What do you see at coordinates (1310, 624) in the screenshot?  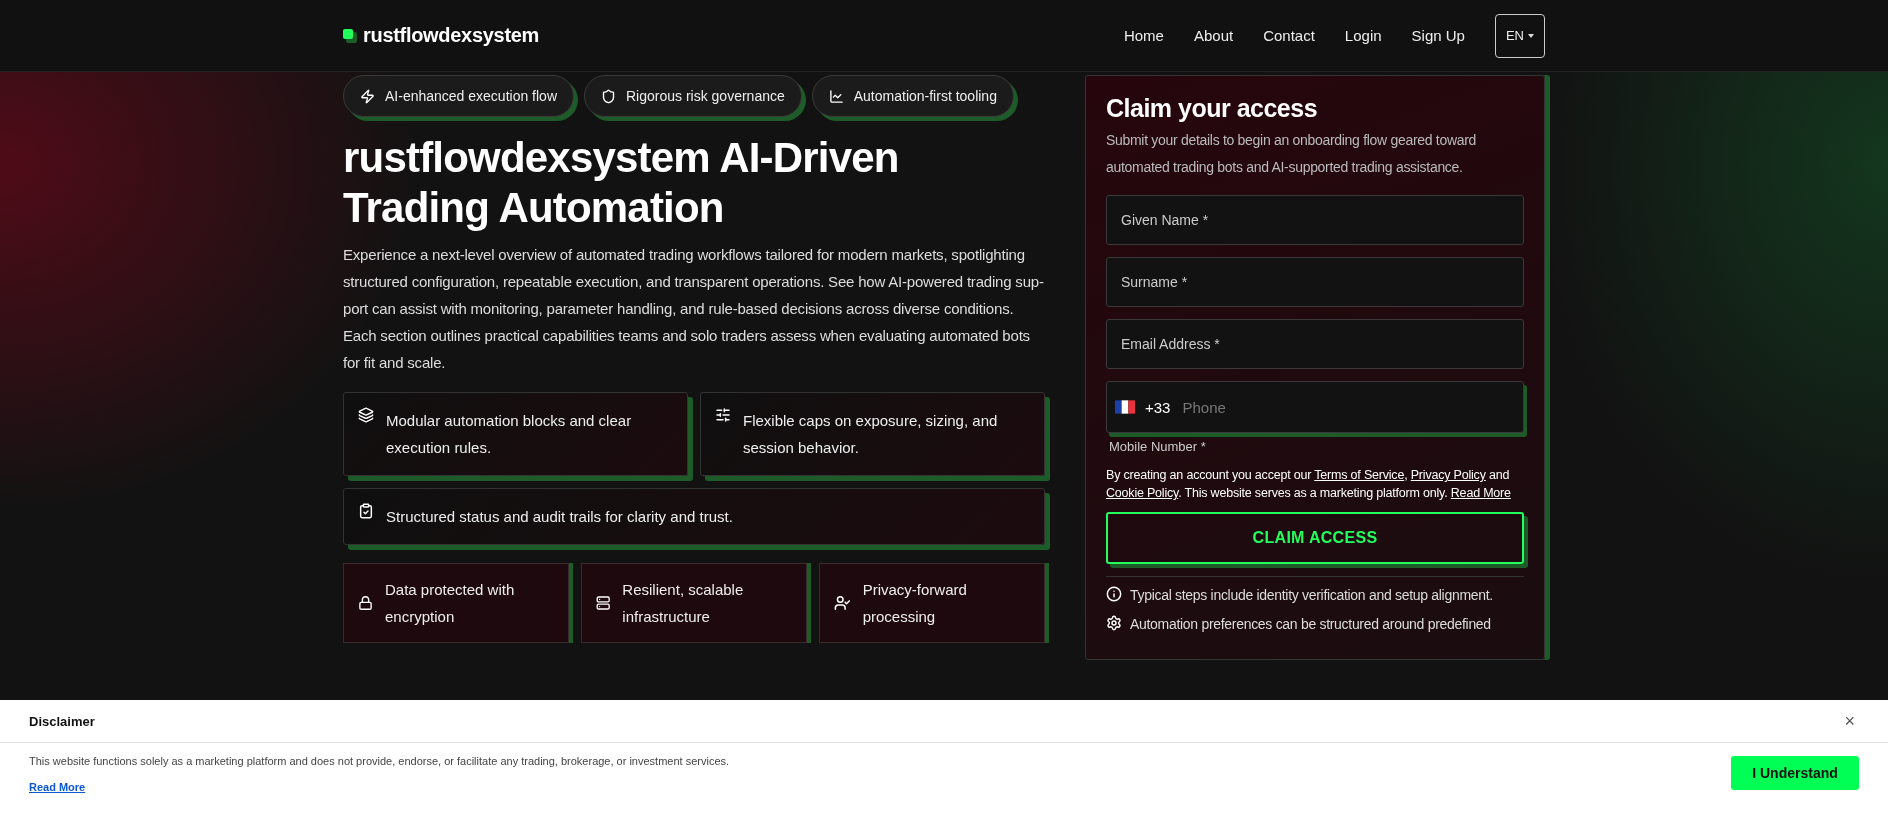 I see `note-text: Automation preferences can be structured around predefined` at bounding box center [1310, 624].